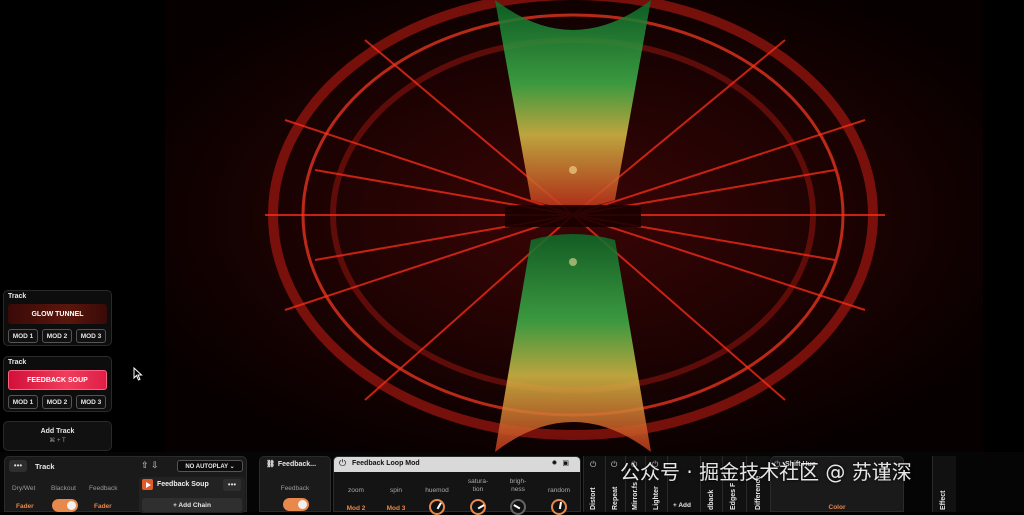 Image resolution: width=1024 pixels, height=515 pixels. What do you see at coordinates (295, 488) in the screenshot?
I see `feedback-panel-label: Feedback` at bounding box center [295, 488].